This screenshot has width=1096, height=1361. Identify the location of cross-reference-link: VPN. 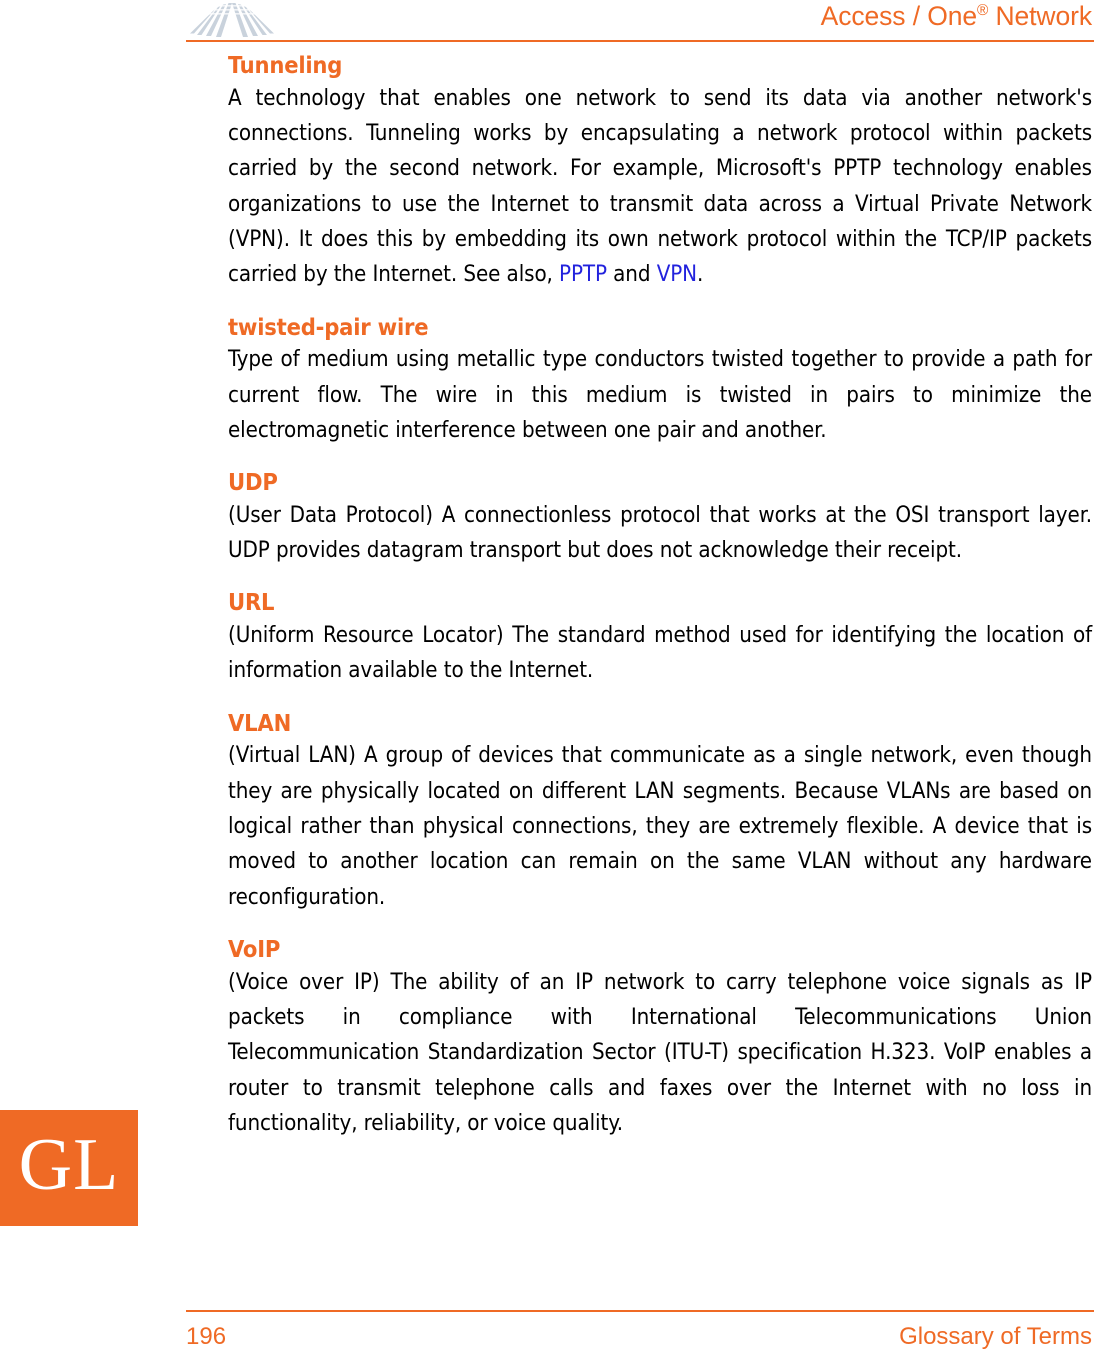
(677, 274).